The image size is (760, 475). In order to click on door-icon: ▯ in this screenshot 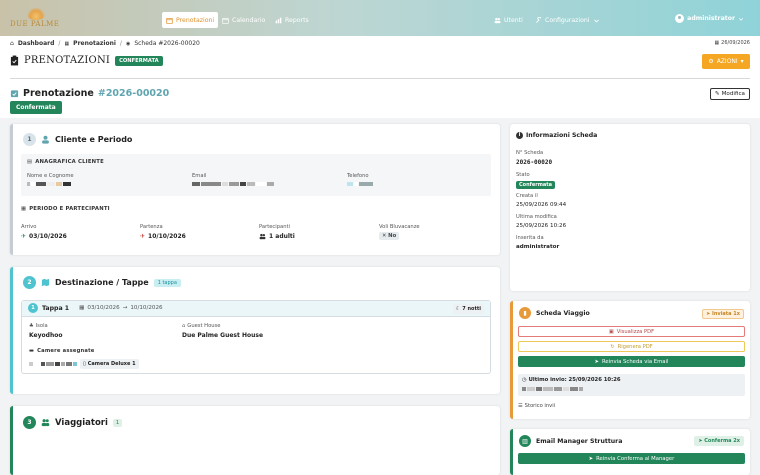, I will do `click(84, 364)`.